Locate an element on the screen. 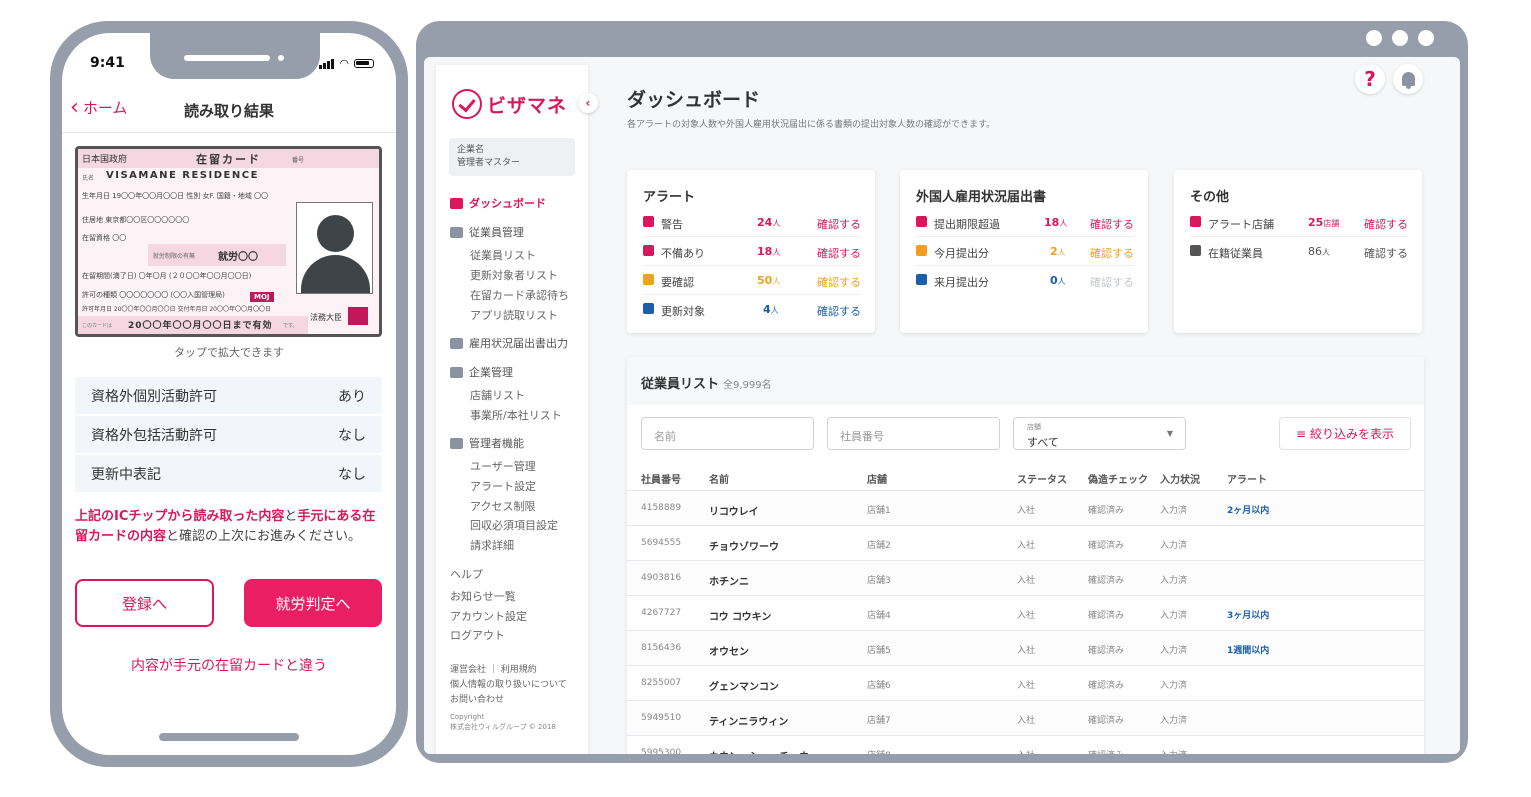  card-permit: 許可の種類 〇〇〇〇〇〇〇 (〇〇入国管理局) is located at coordinates (153, 295).